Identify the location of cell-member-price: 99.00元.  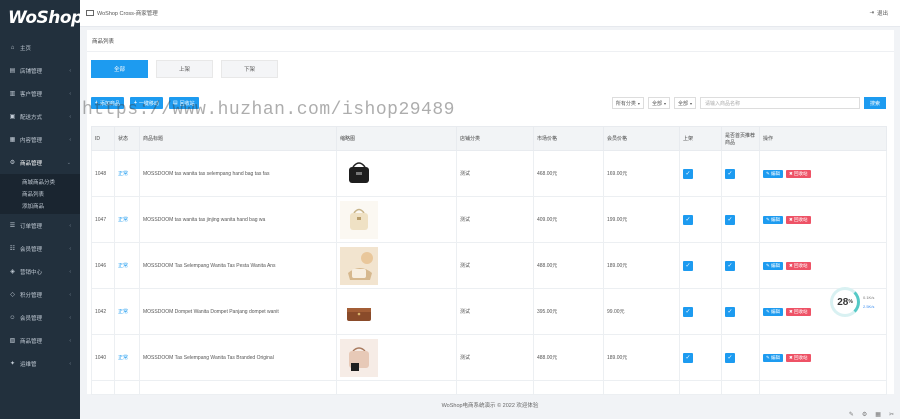
(641, 311).